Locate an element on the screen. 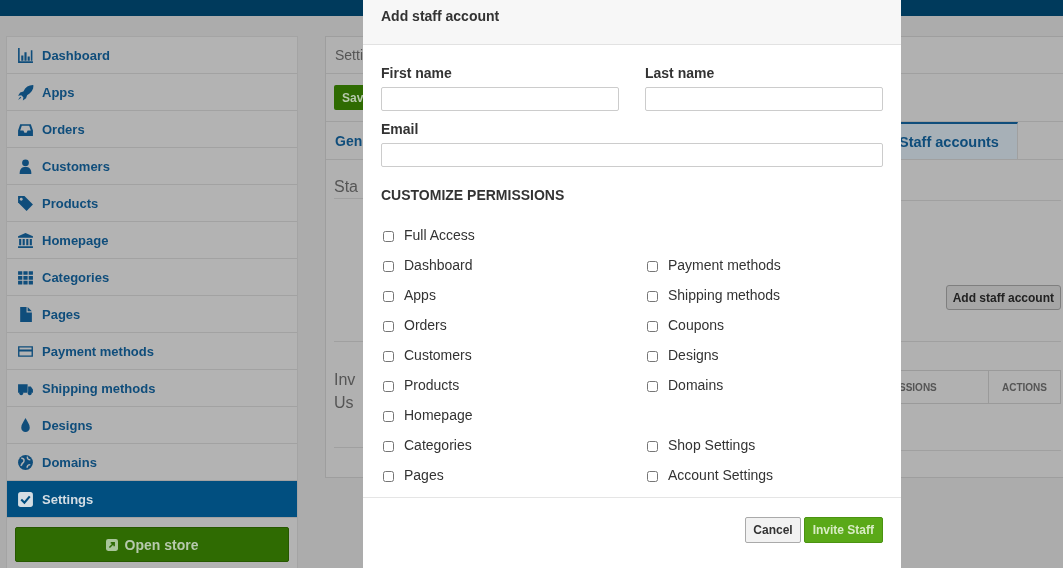 The width and height of the screenshot is (1063, 568). sidebar-item: Orders is located at coordinates (152, 129).